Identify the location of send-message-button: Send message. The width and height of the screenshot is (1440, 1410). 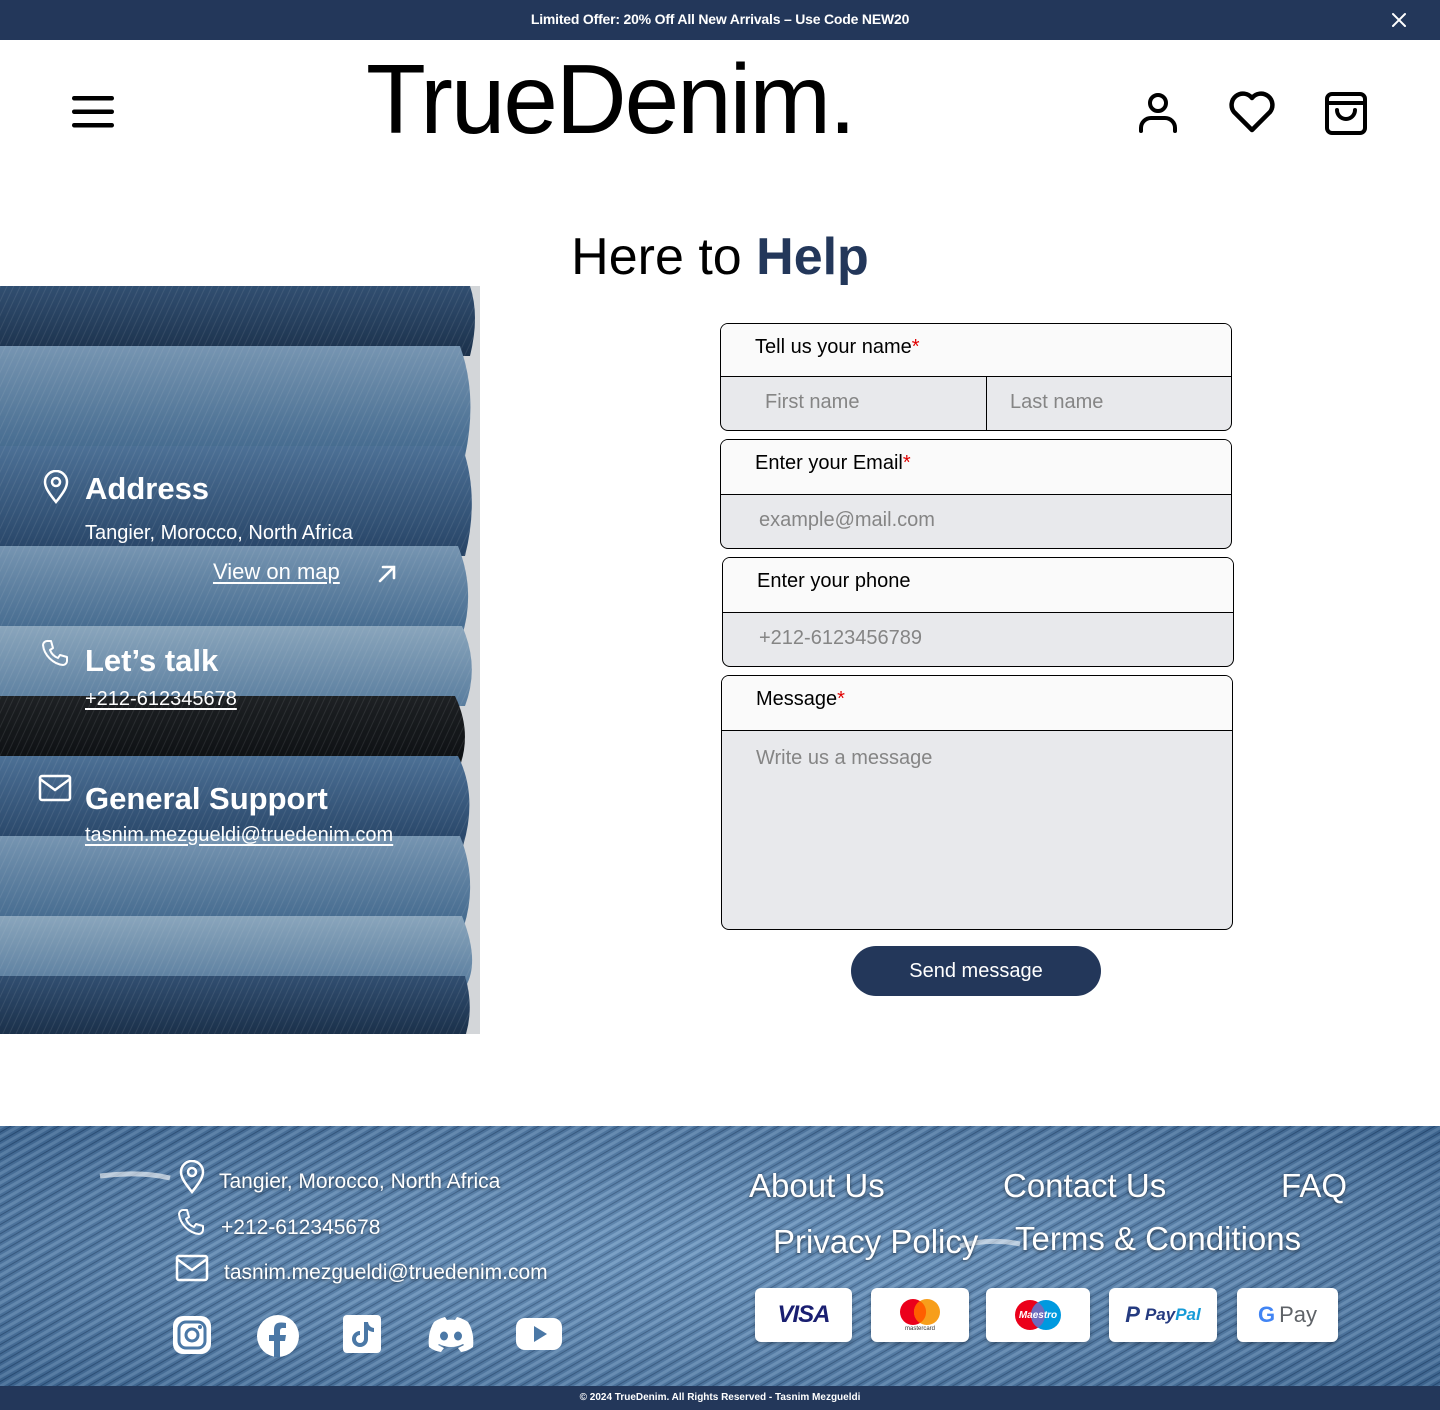
(976, 971).